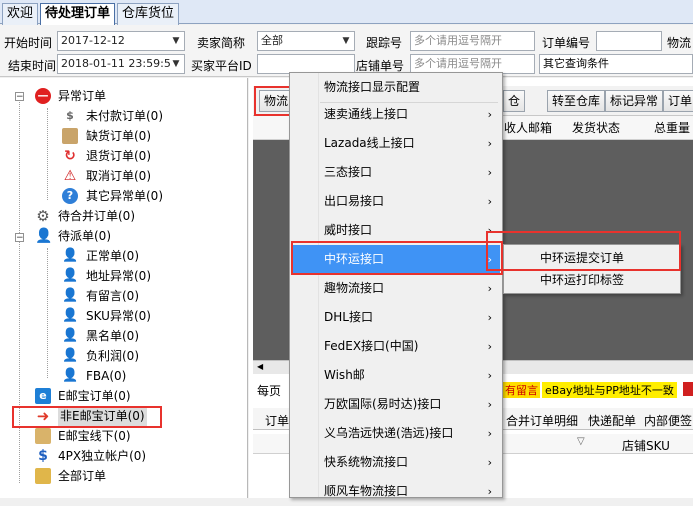 The height and width of the screenshot is (506, 693). I want to click on other-conditions-field: 其它查询条件, so click(616, 64).